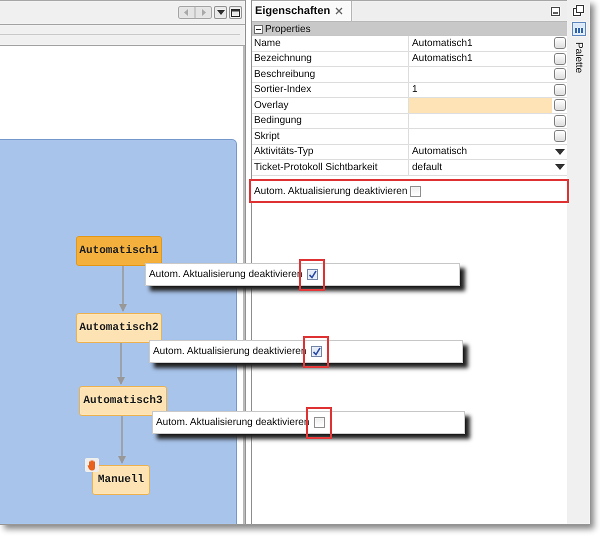 The width and height of the screenshot is (600, 538). I want to click on close-icon, so click(339, 11).